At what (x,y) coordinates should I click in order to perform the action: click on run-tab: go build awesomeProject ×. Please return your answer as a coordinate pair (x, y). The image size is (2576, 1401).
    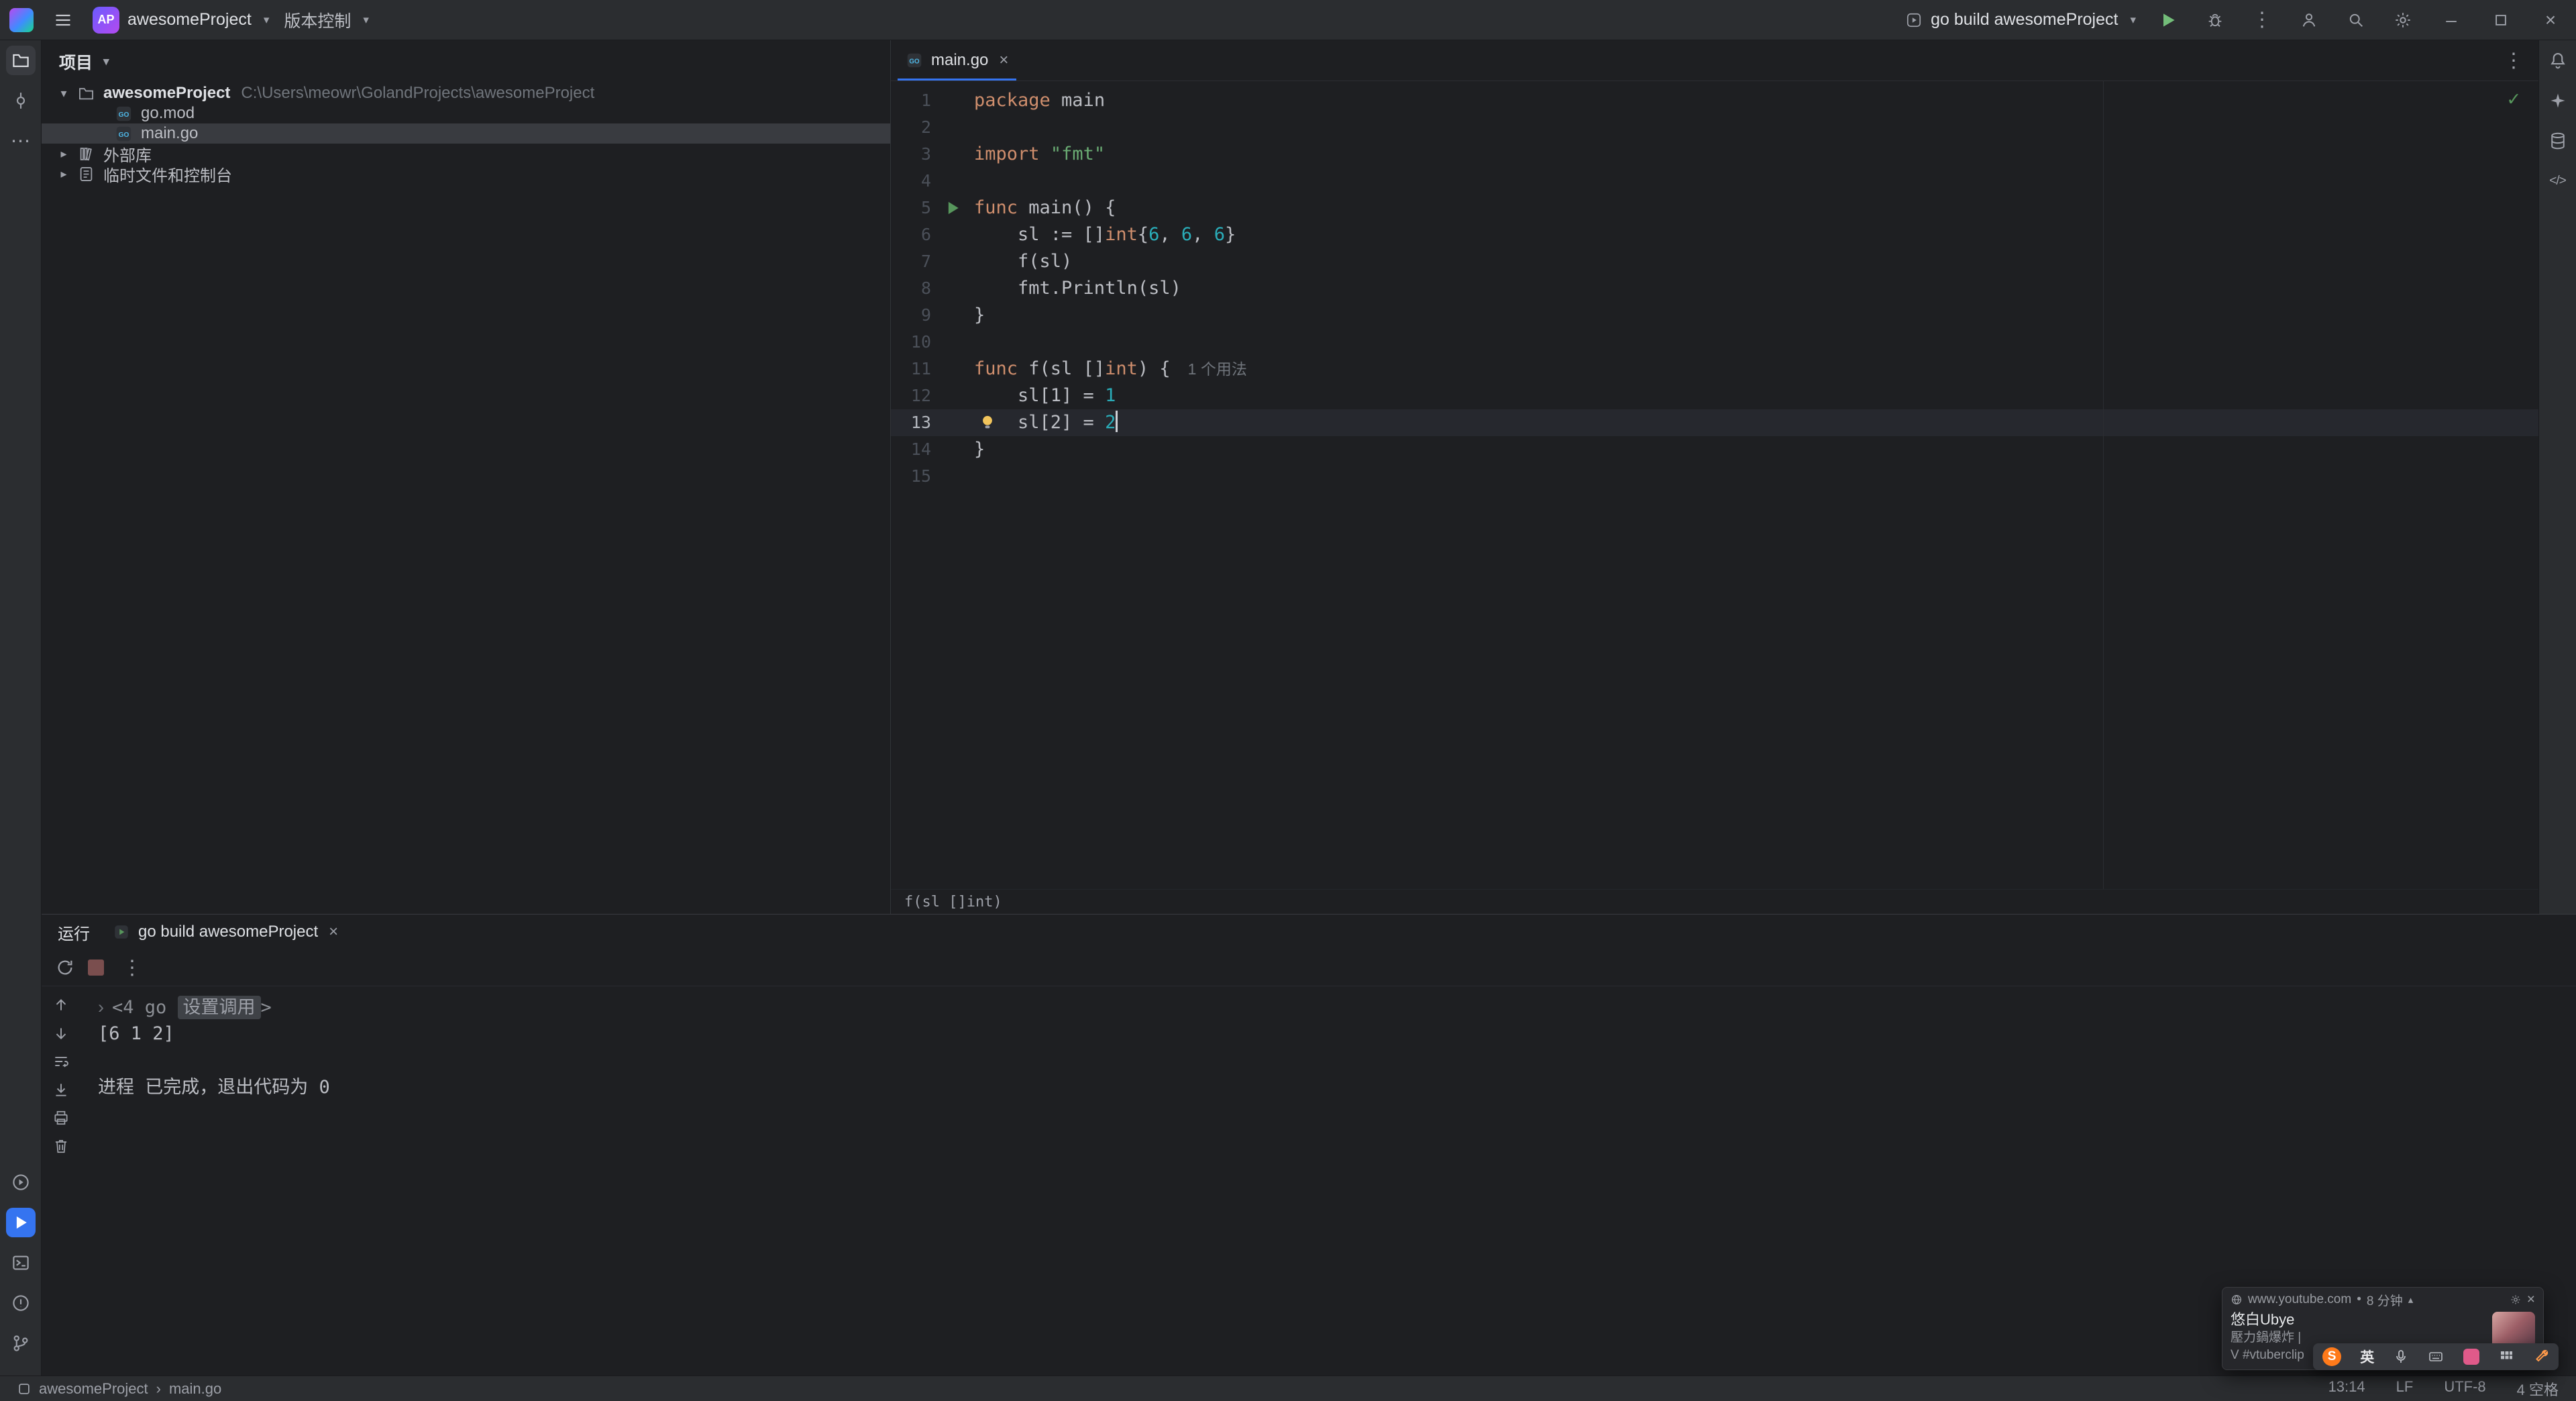
    Looking at the image, I should click on (225, 932).